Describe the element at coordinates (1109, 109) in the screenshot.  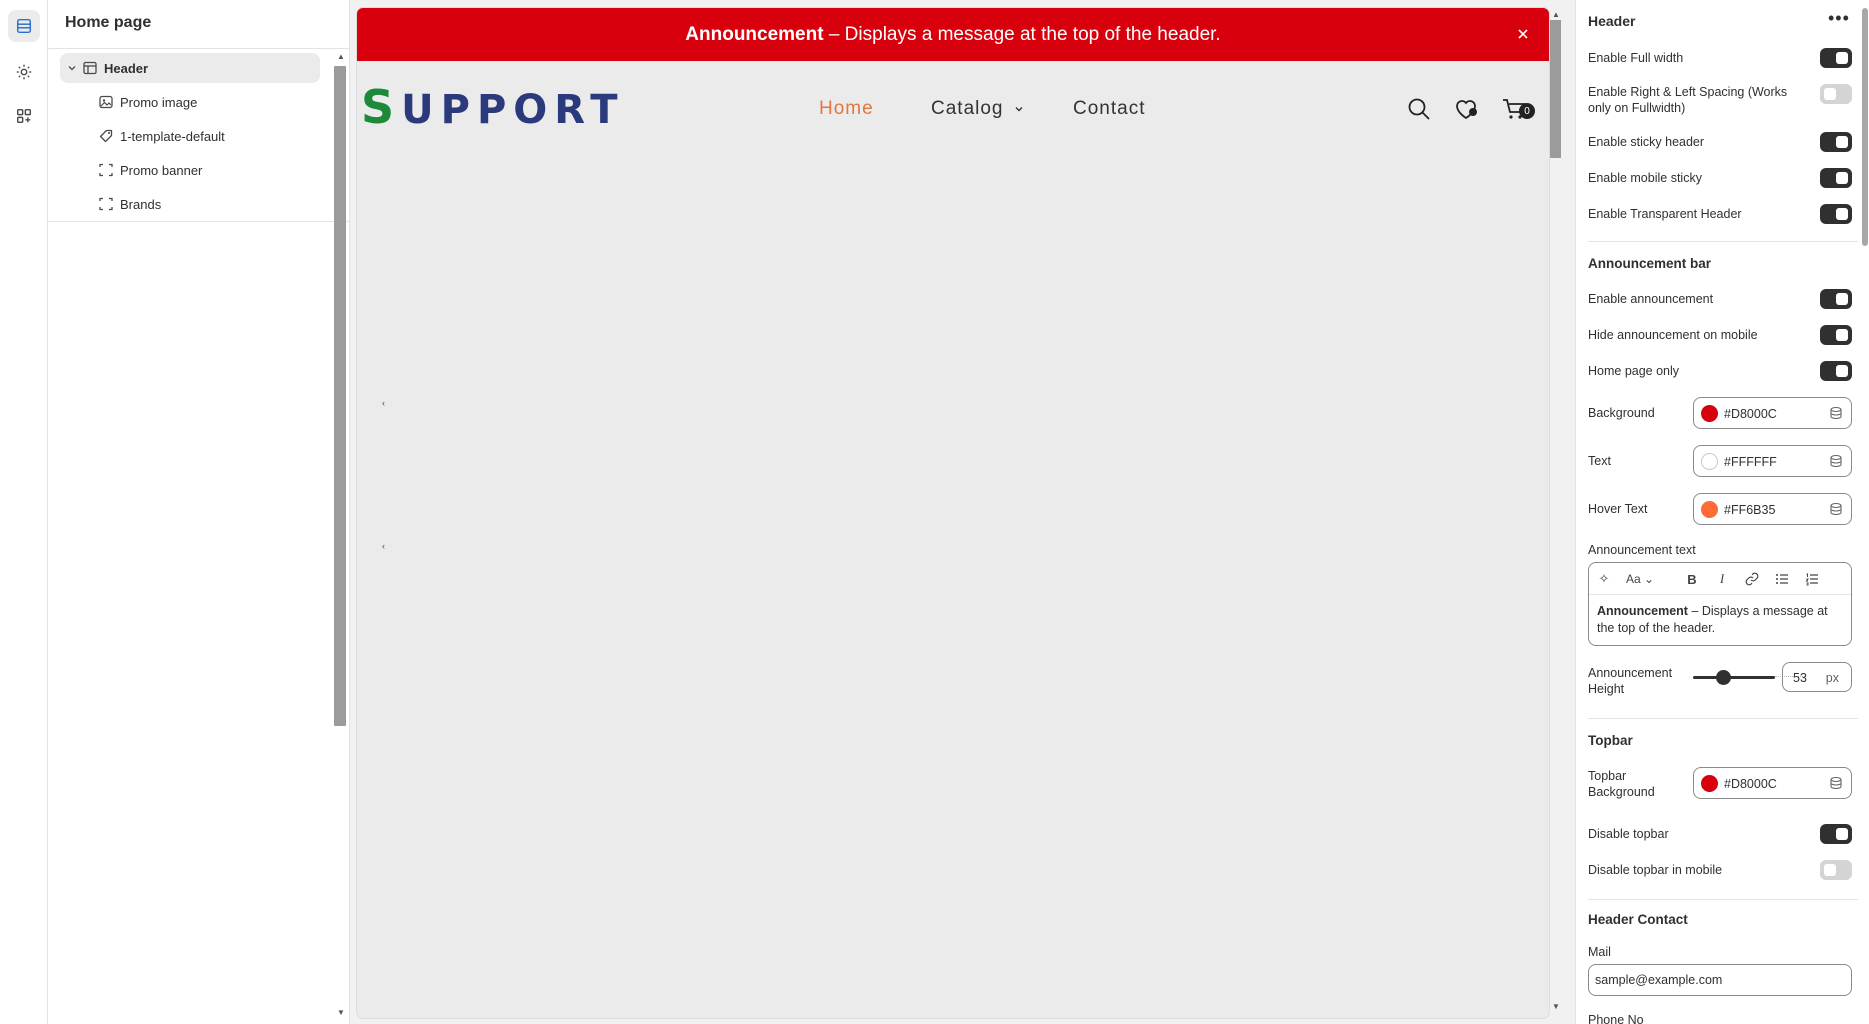
I see `nav-contact: Contact` at that location.